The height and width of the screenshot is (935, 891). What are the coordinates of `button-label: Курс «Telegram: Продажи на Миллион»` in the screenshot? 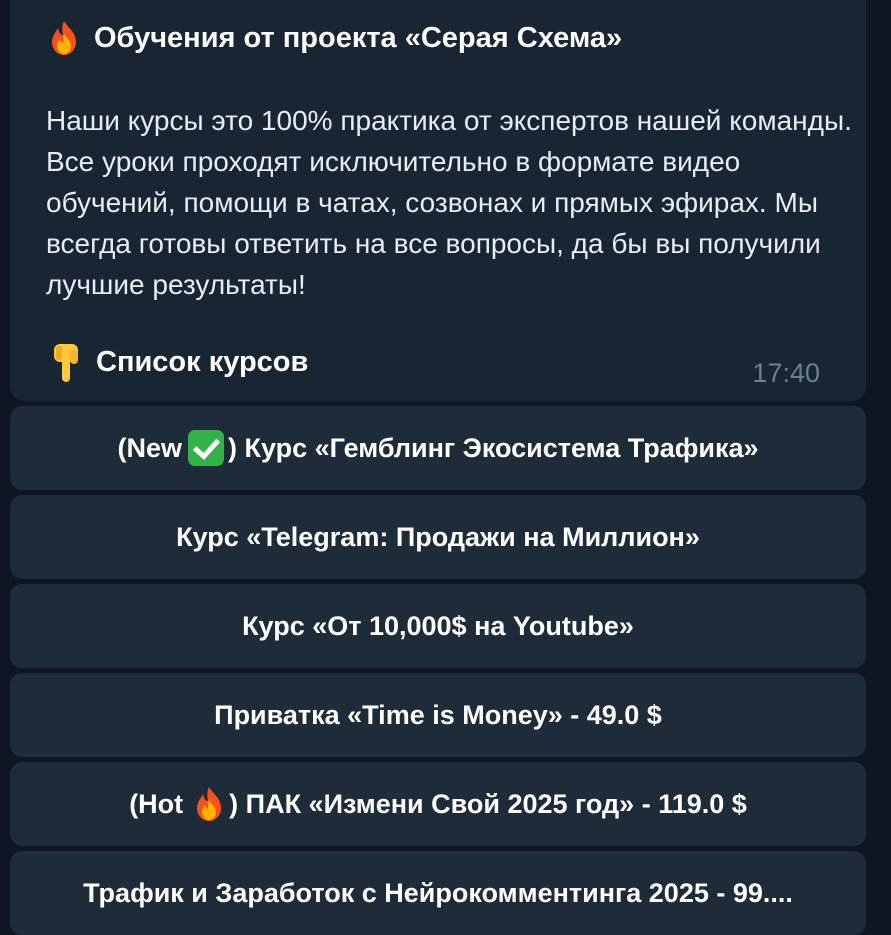 It's located at (438, 536).